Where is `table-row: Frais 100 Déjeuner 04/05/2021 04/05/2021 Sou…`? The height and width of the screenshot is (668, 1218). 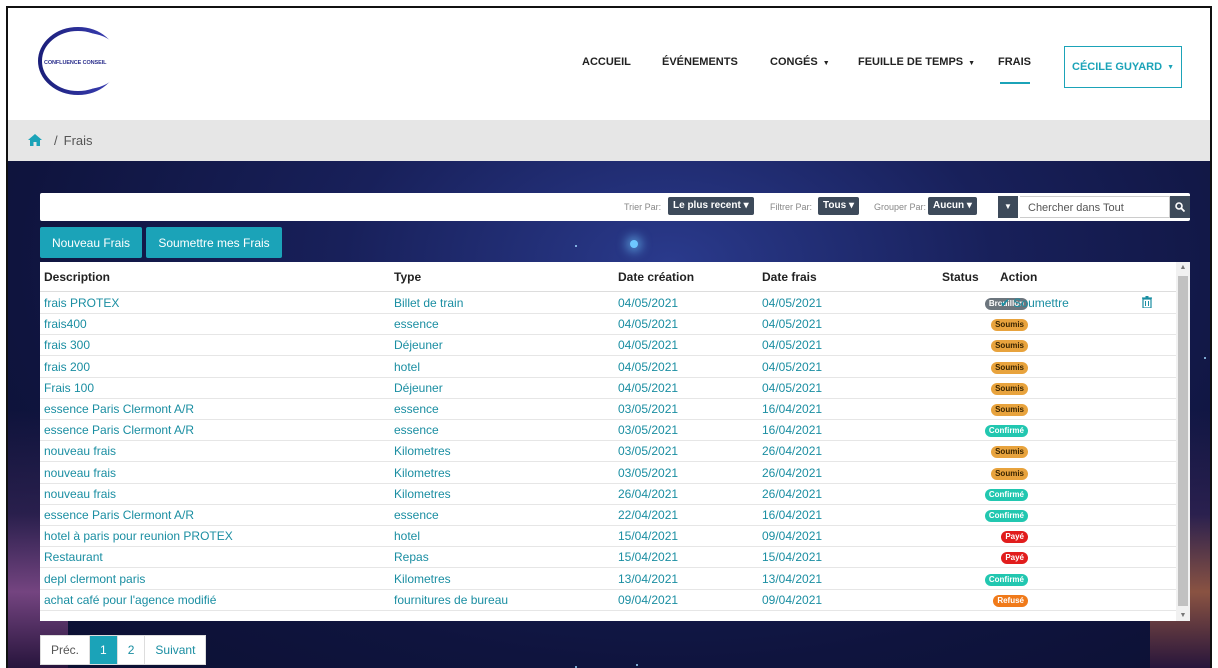 table-row: Frais 100 Déjeuner 04/05/2021 04/05/2021 Sou… is located at coordinates (608, 388).